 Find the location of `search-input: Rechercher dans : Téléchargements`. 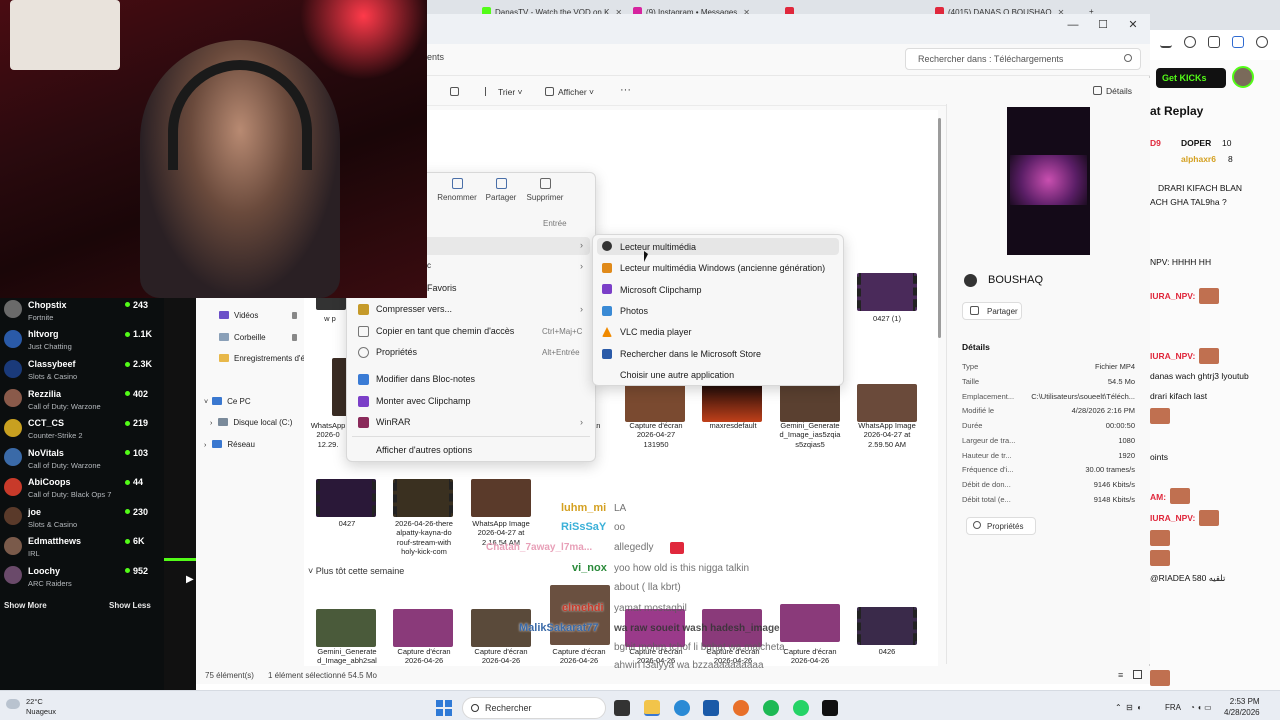

search-input: Rechercher dans : Téléchargements is located at coordinates (1023, 59).